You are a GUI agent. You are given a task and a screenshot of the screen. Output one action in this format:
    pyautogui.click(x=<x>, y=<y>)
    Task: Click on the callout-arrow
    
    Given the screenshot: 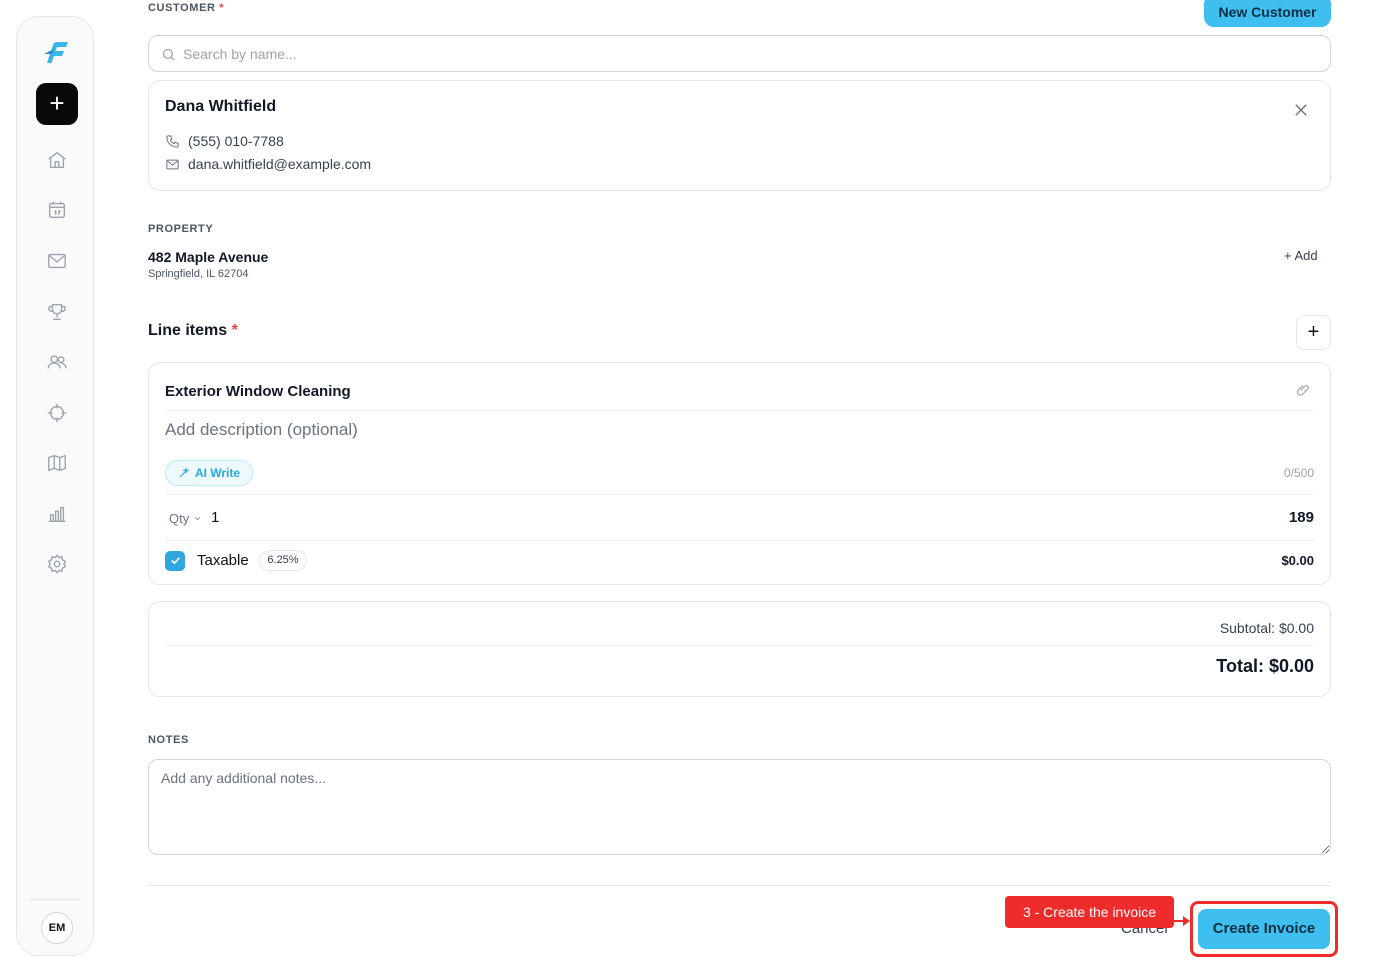 What is the action you would take?
    pyautogui.click(x=1181, y=919)
    